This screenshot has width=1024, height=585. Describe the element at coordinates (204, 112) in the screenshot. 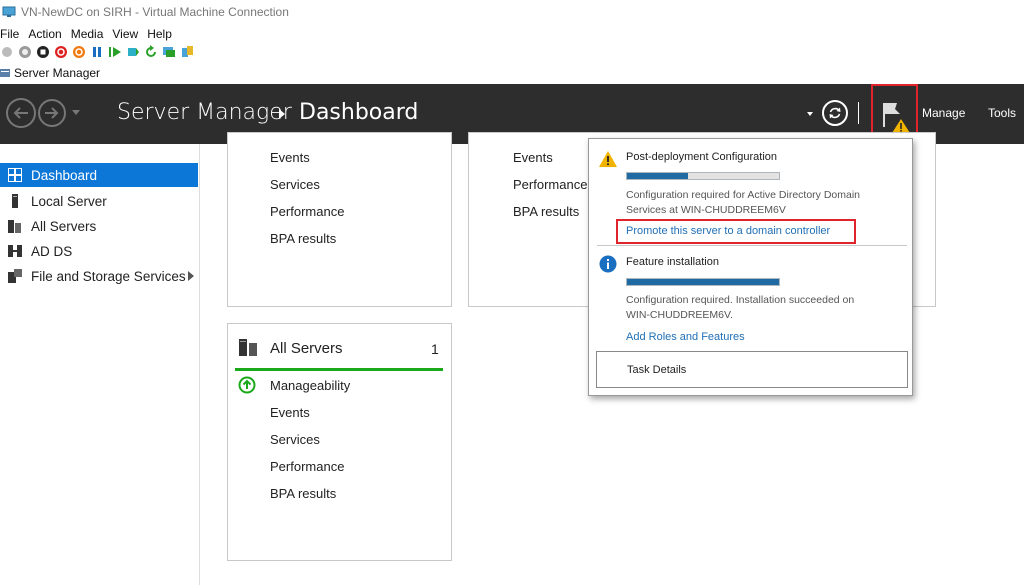

I see `app-title: Server Manager` at that location.